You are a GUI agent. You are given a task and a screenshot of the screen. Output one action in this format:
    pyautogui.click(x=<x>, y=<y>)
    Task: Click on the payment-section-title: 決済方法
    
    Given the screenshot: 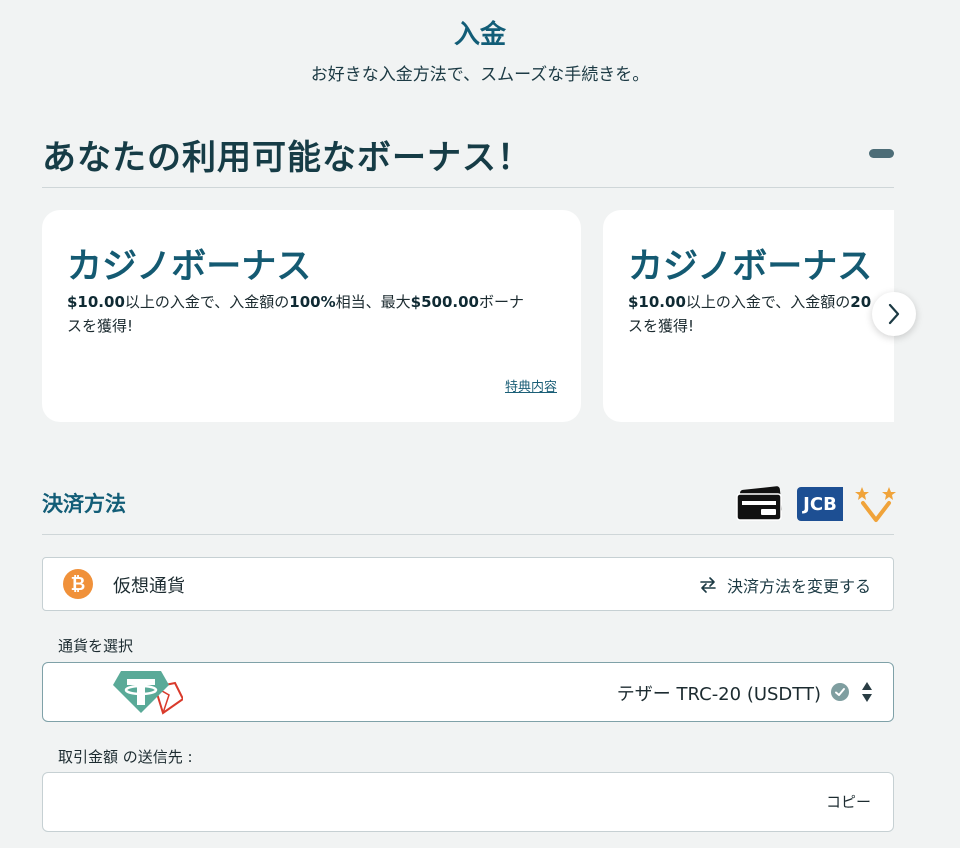 What is the action you would take?
    pyautogui.click(x=84, y=504)
    